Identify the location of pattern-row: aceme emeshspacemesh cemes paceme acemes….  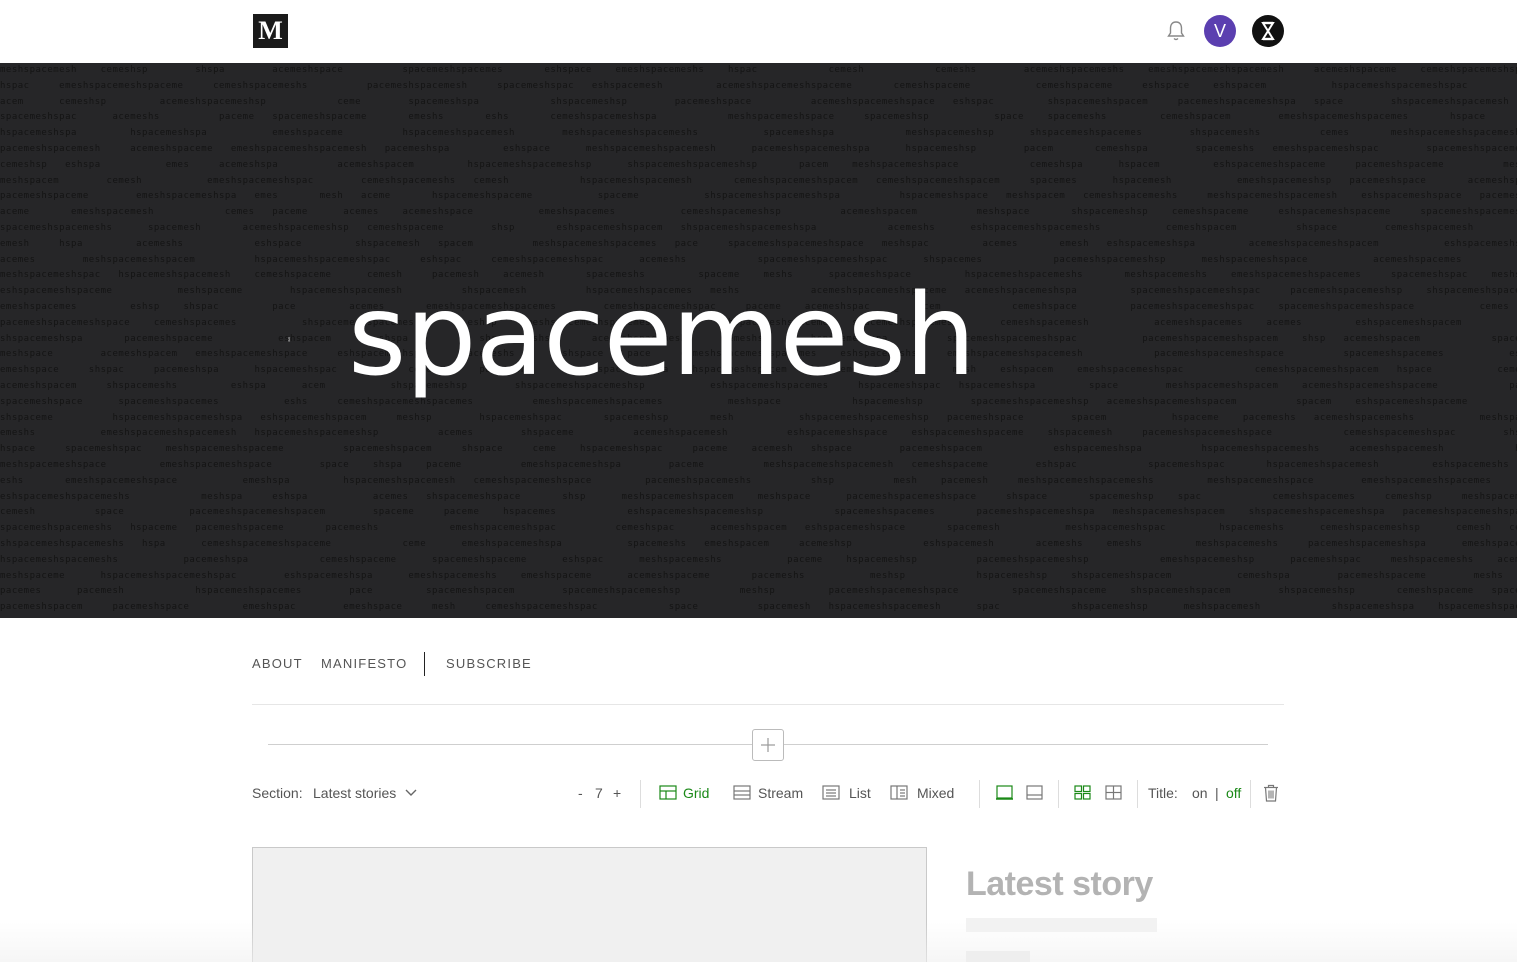
(758, 212).